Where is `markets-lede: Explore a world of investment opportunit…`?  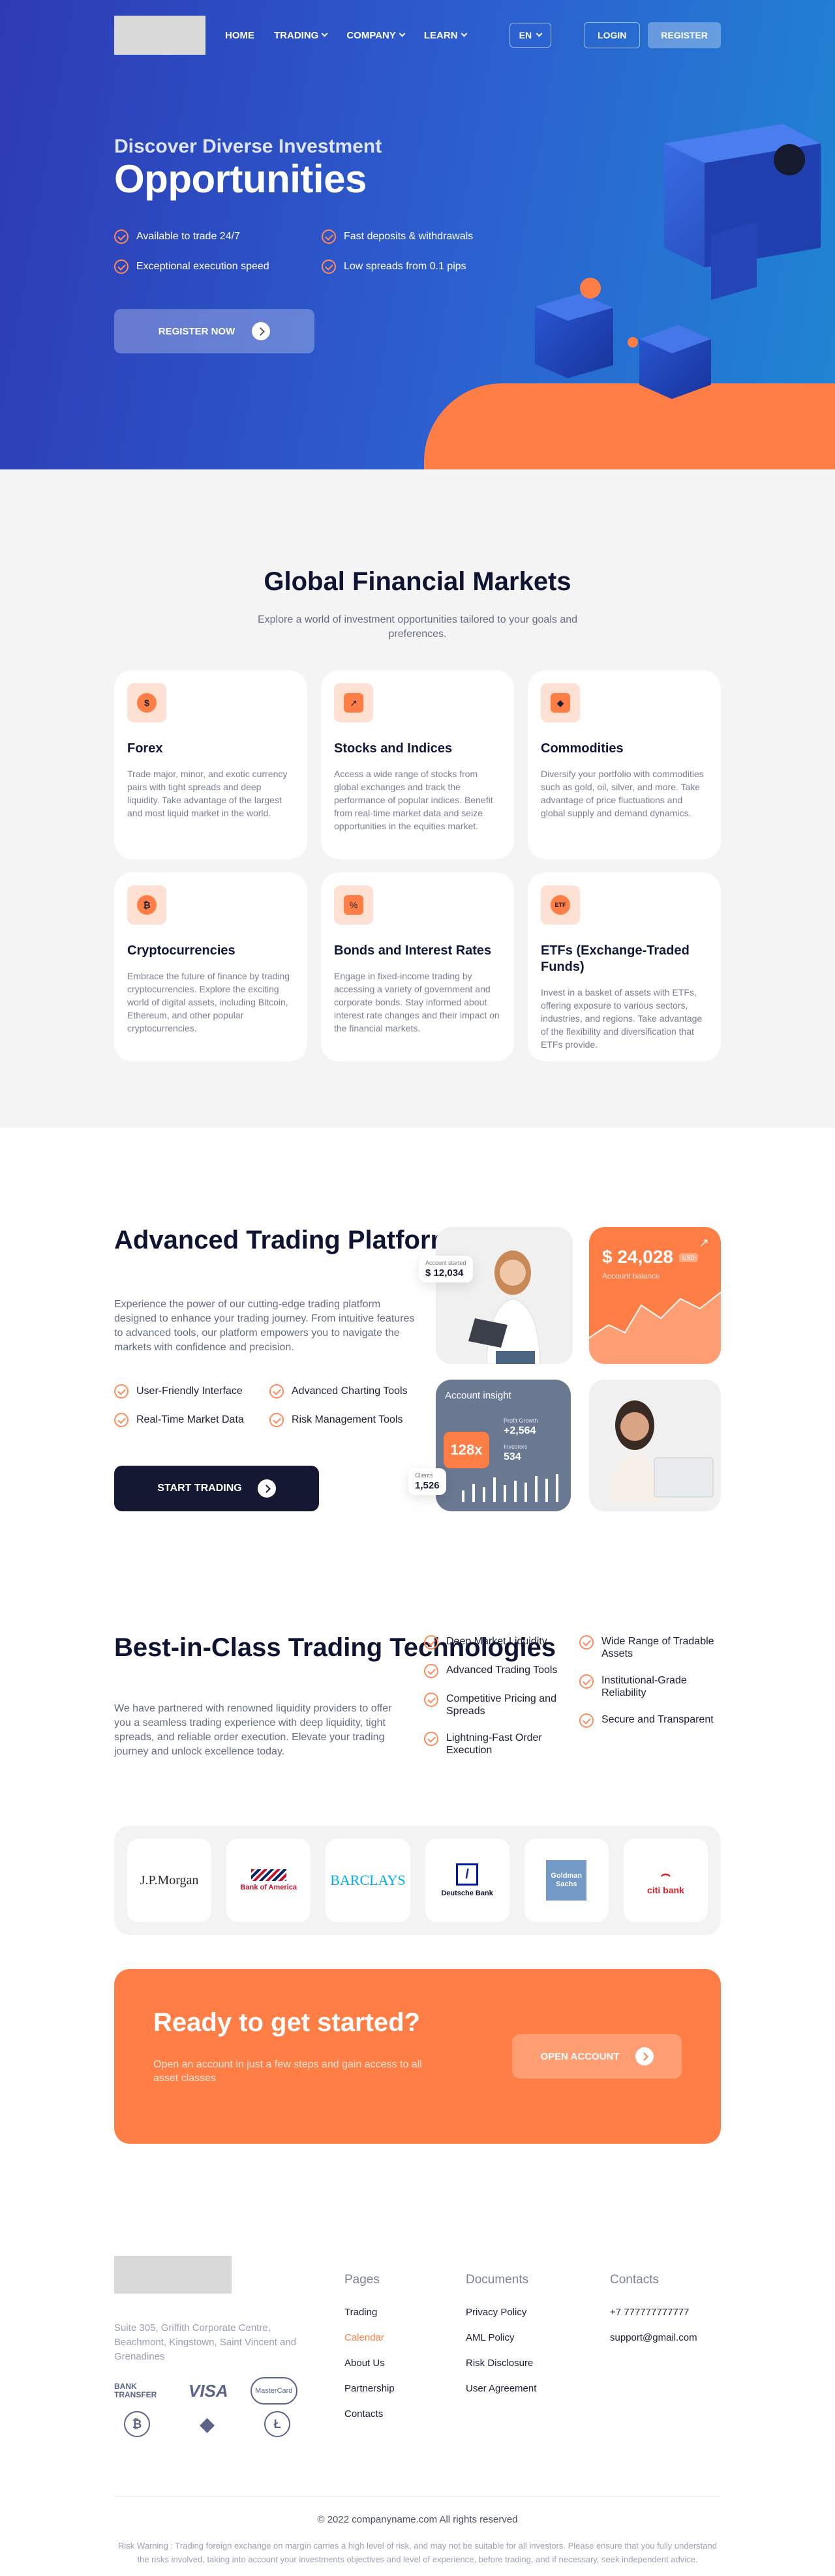
markets-lede: Explore a world of investment opportunit… is located at coordinates (417, 627).